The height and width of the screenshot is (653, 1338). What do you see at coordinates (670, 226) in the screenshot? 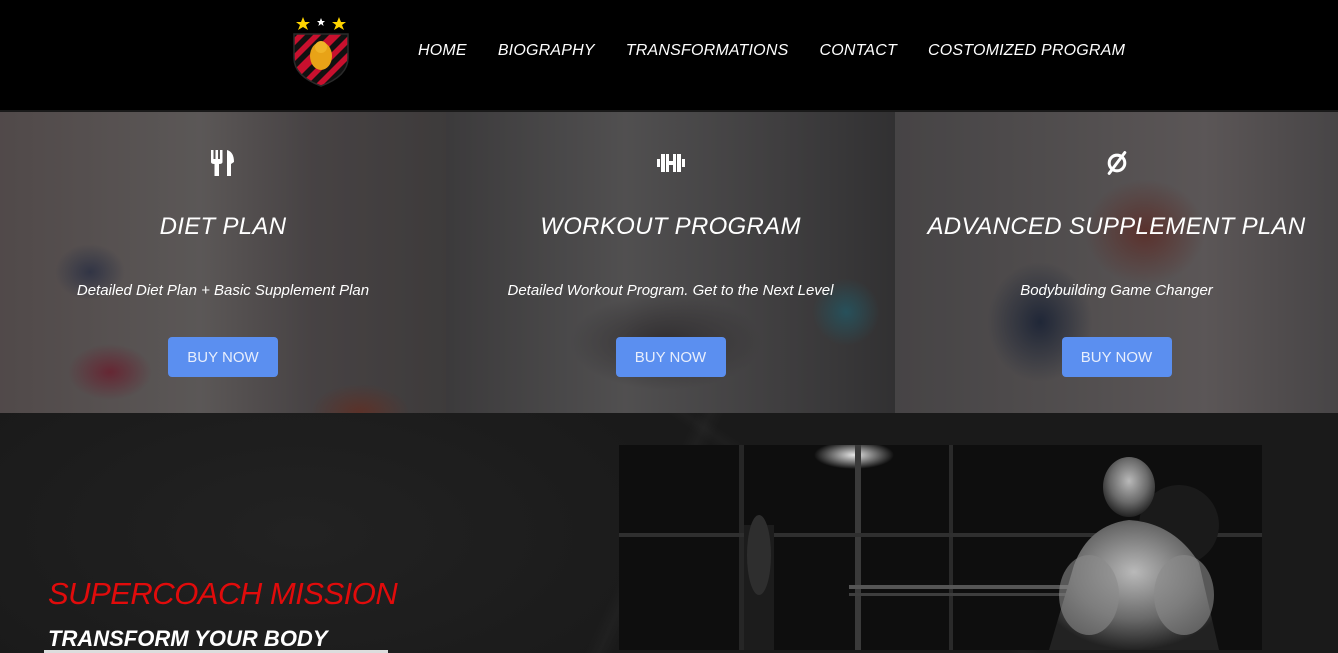
I see `card-title: WORKOUT PROGRAM` at bounding box center [670, 226].